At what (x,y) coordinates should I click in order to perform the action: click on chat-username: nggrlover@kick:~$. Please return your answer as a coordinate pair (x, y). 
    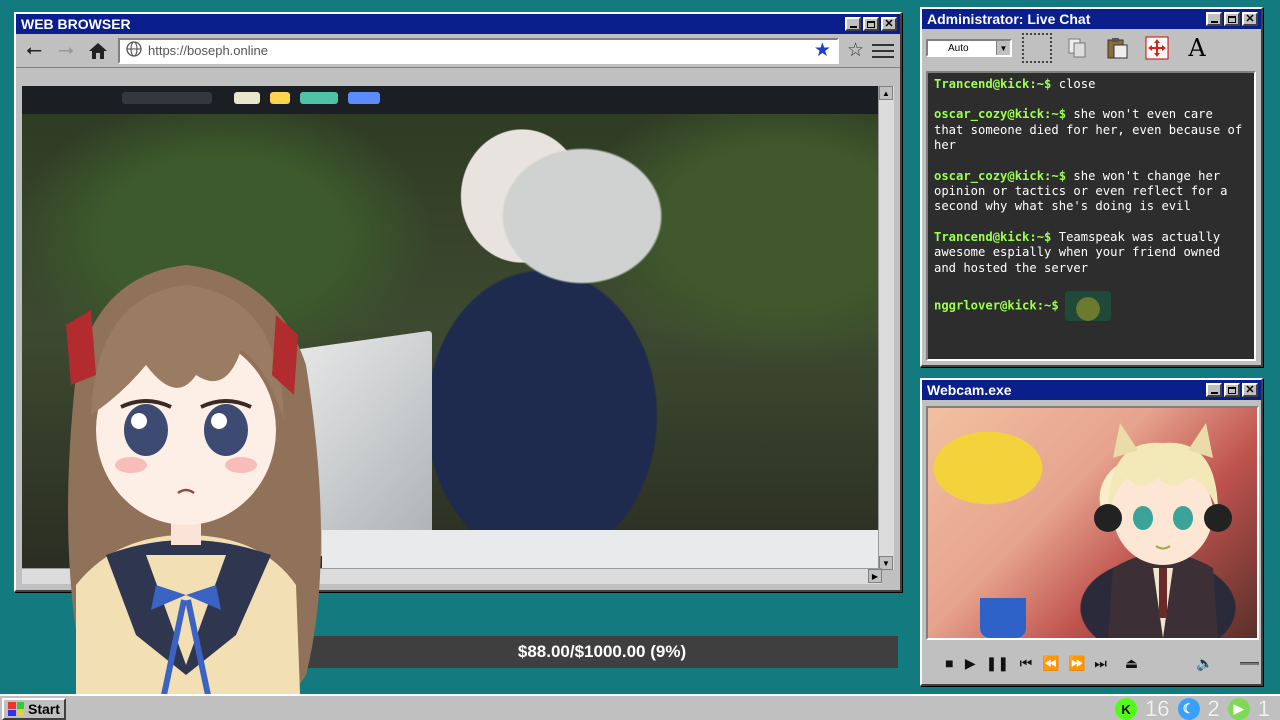
    Looking at the image, I should click on (996, 306).